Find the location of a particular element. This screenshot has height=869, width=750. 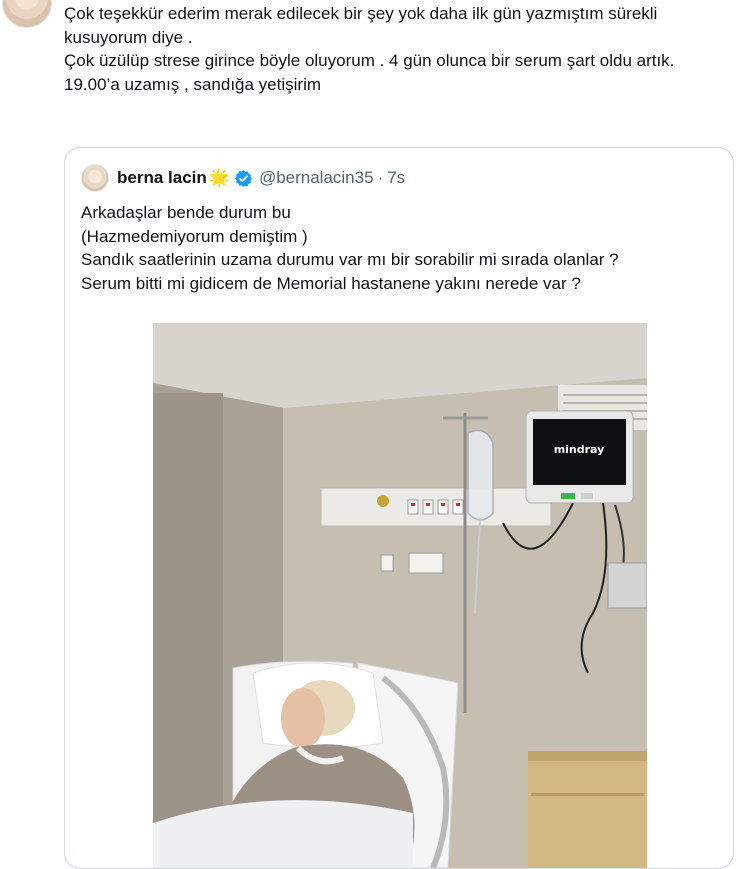

verified-badge-icon is located at coordinates (243, 178).